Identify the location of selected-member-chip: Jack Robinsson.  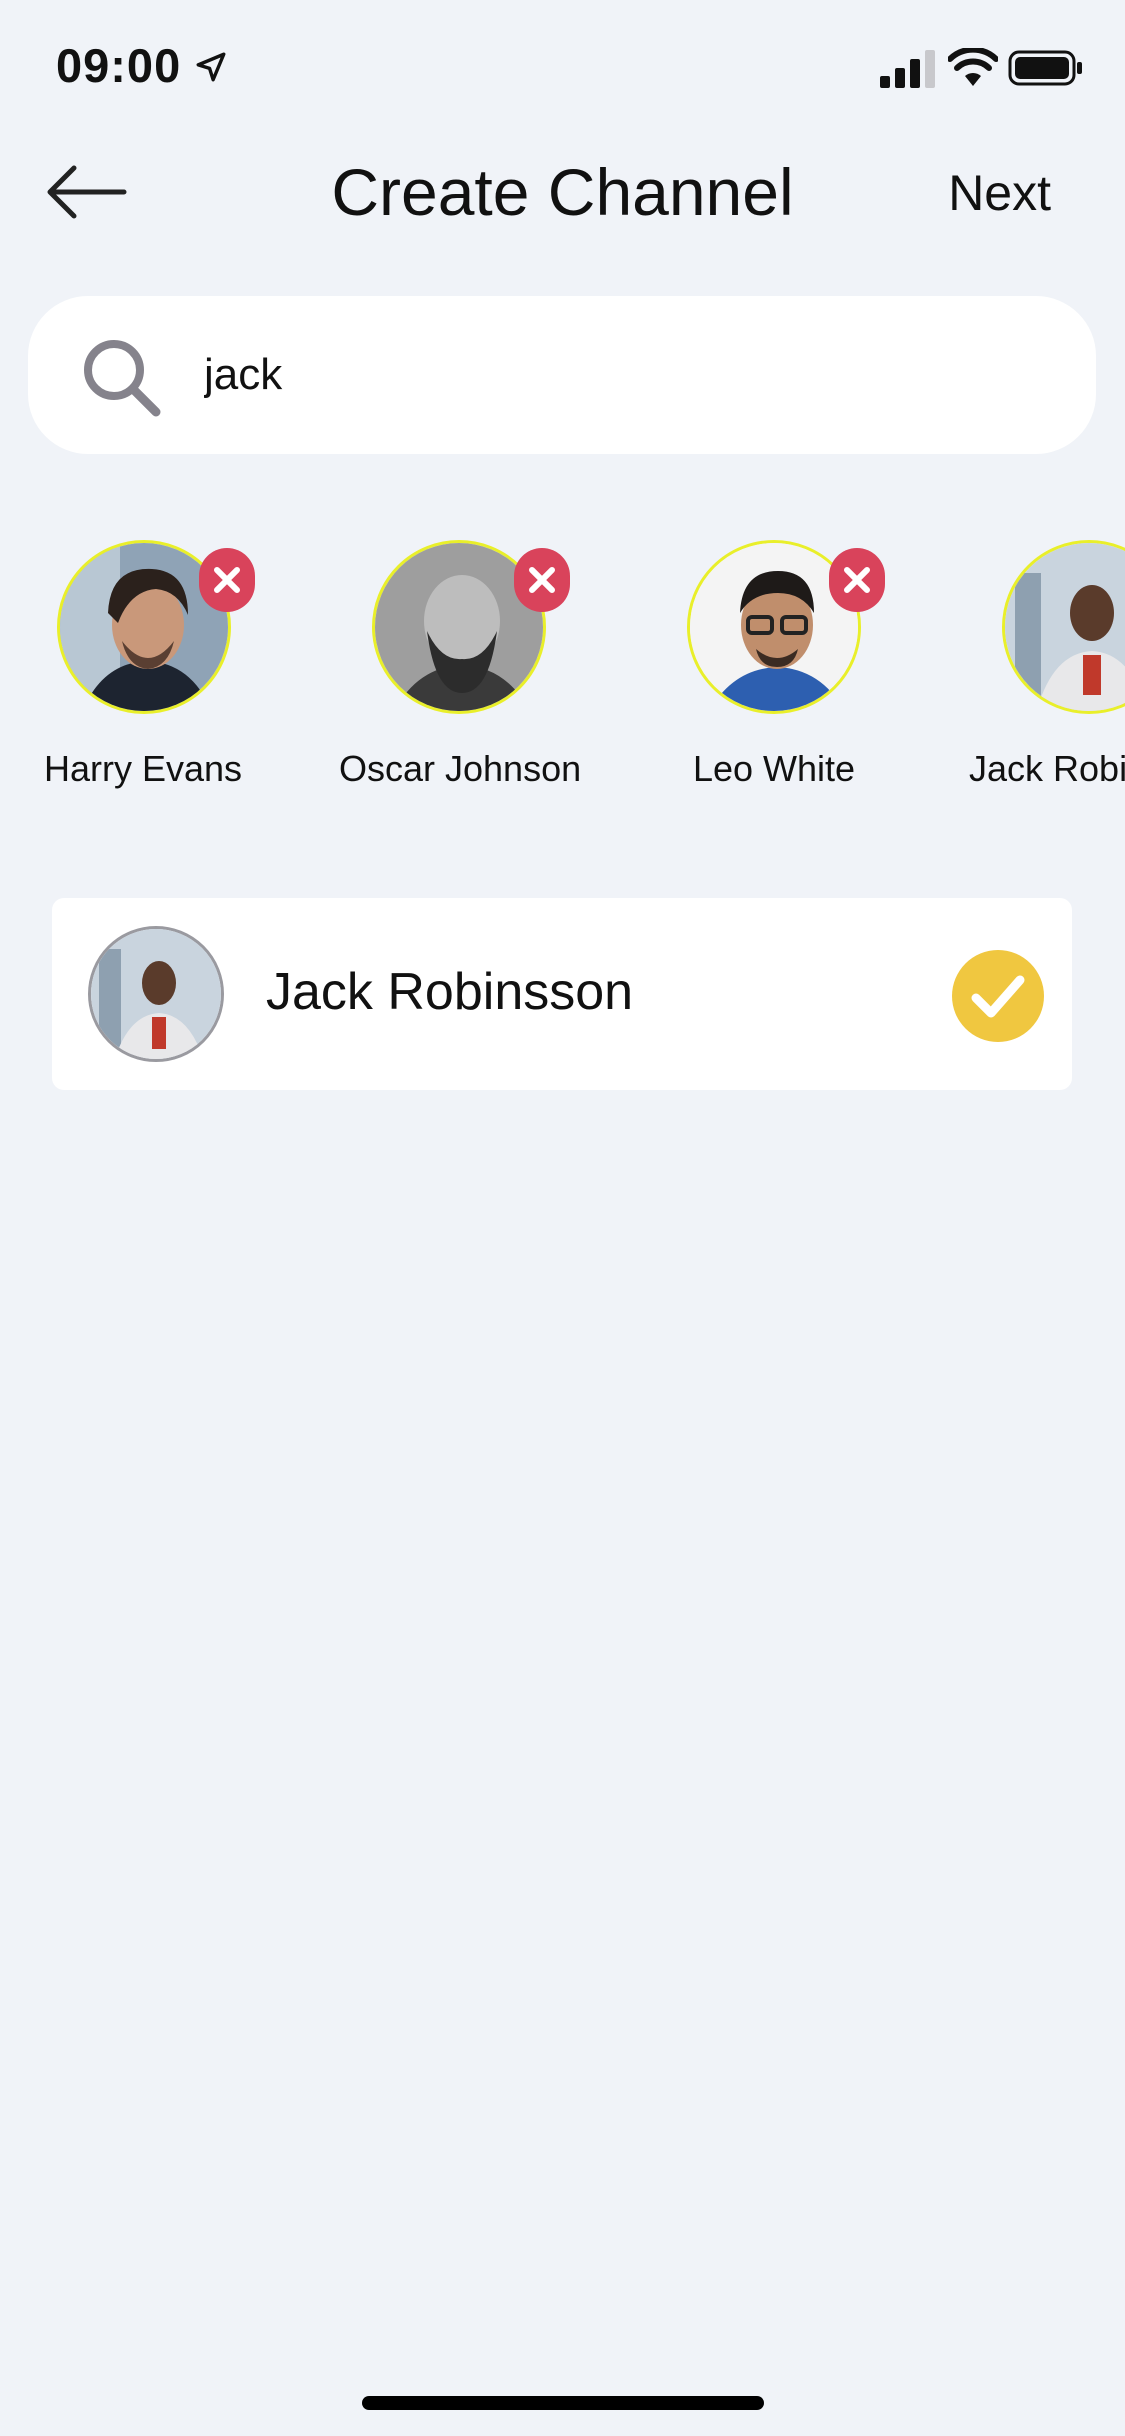
(1047, 665).